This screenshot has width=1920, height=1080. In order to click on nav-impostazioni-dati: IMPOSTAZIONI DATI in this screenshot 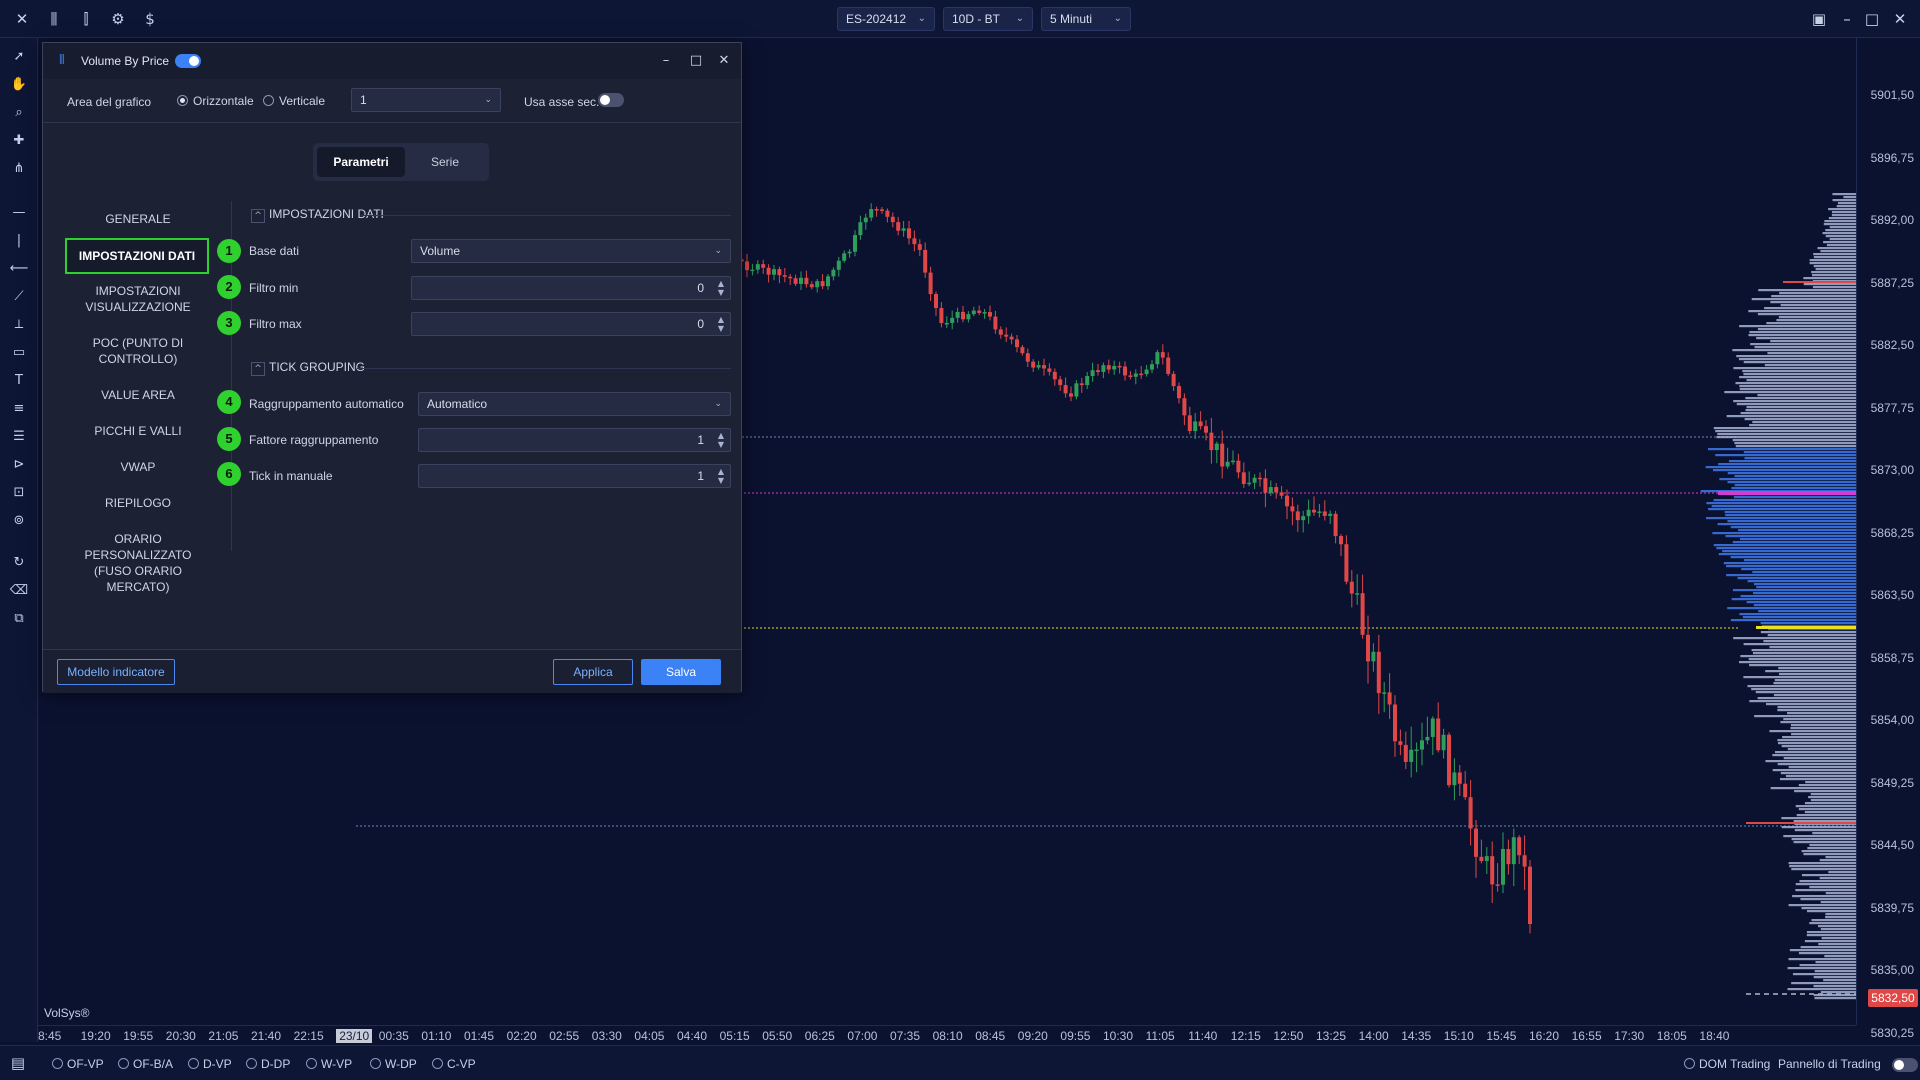, I will do `click(137, 256)`.